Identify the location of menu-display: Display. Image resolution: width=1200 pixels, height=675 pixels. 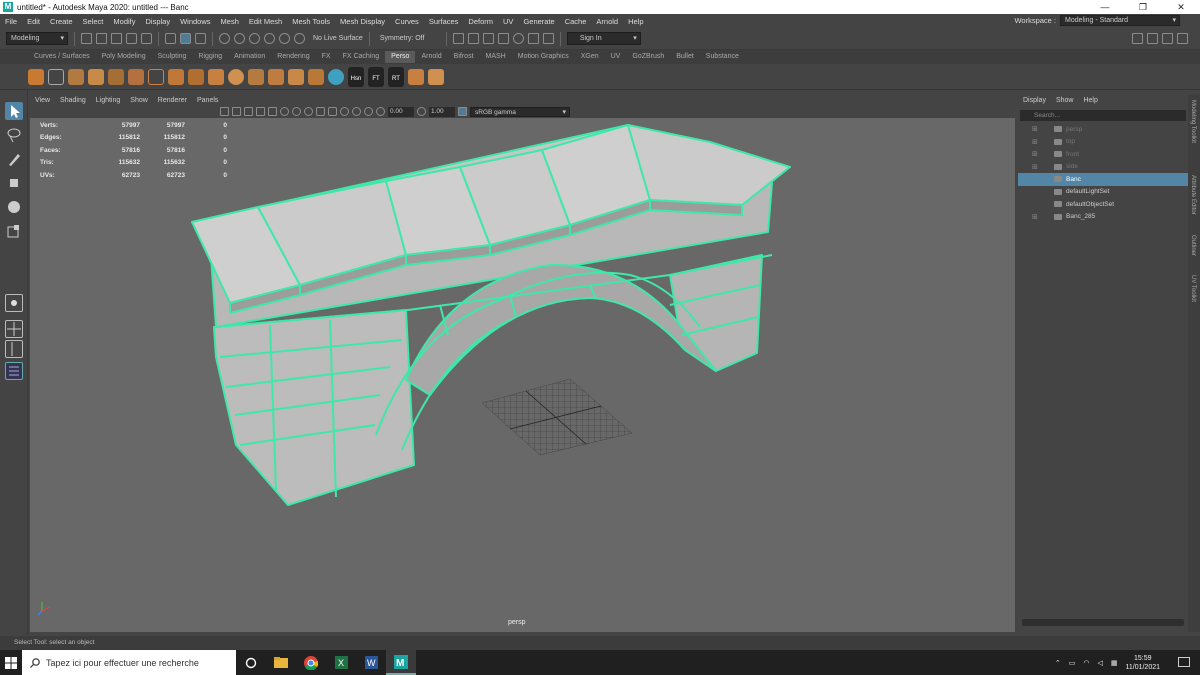
(158, 21).